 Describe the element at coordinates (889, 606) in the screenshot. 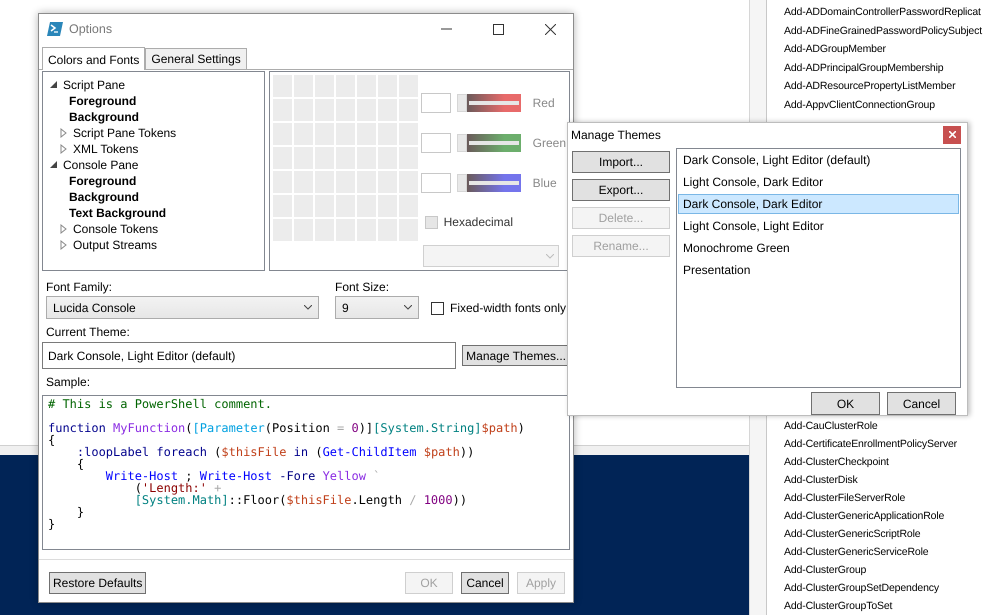

I see `command-list-item: Add-ClusterGroupToSet` at that location.